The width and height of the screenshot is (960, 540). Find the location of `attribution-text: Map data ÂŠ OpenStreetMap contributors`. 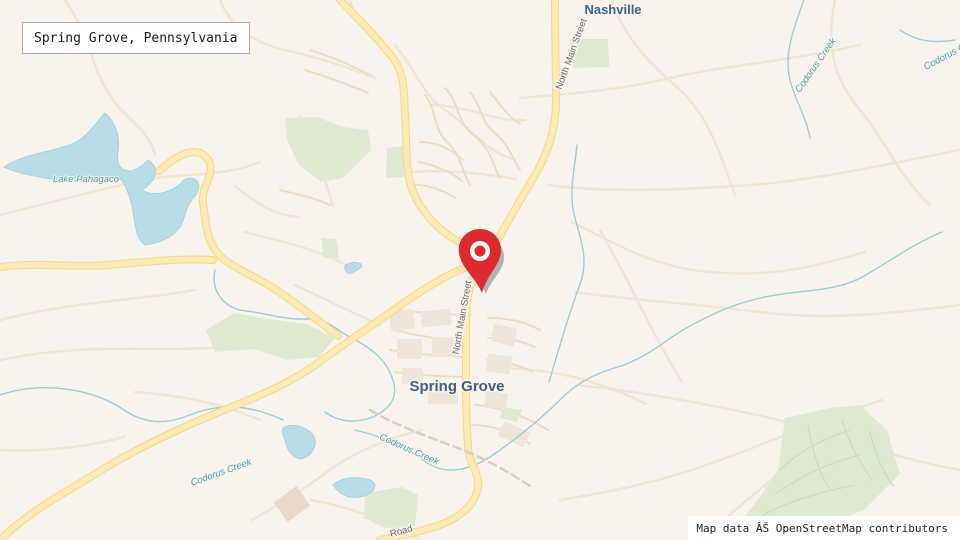

attribution-text: Map data ÂŠ OpenStreetMap contributors is located at coordinates (822, 528).